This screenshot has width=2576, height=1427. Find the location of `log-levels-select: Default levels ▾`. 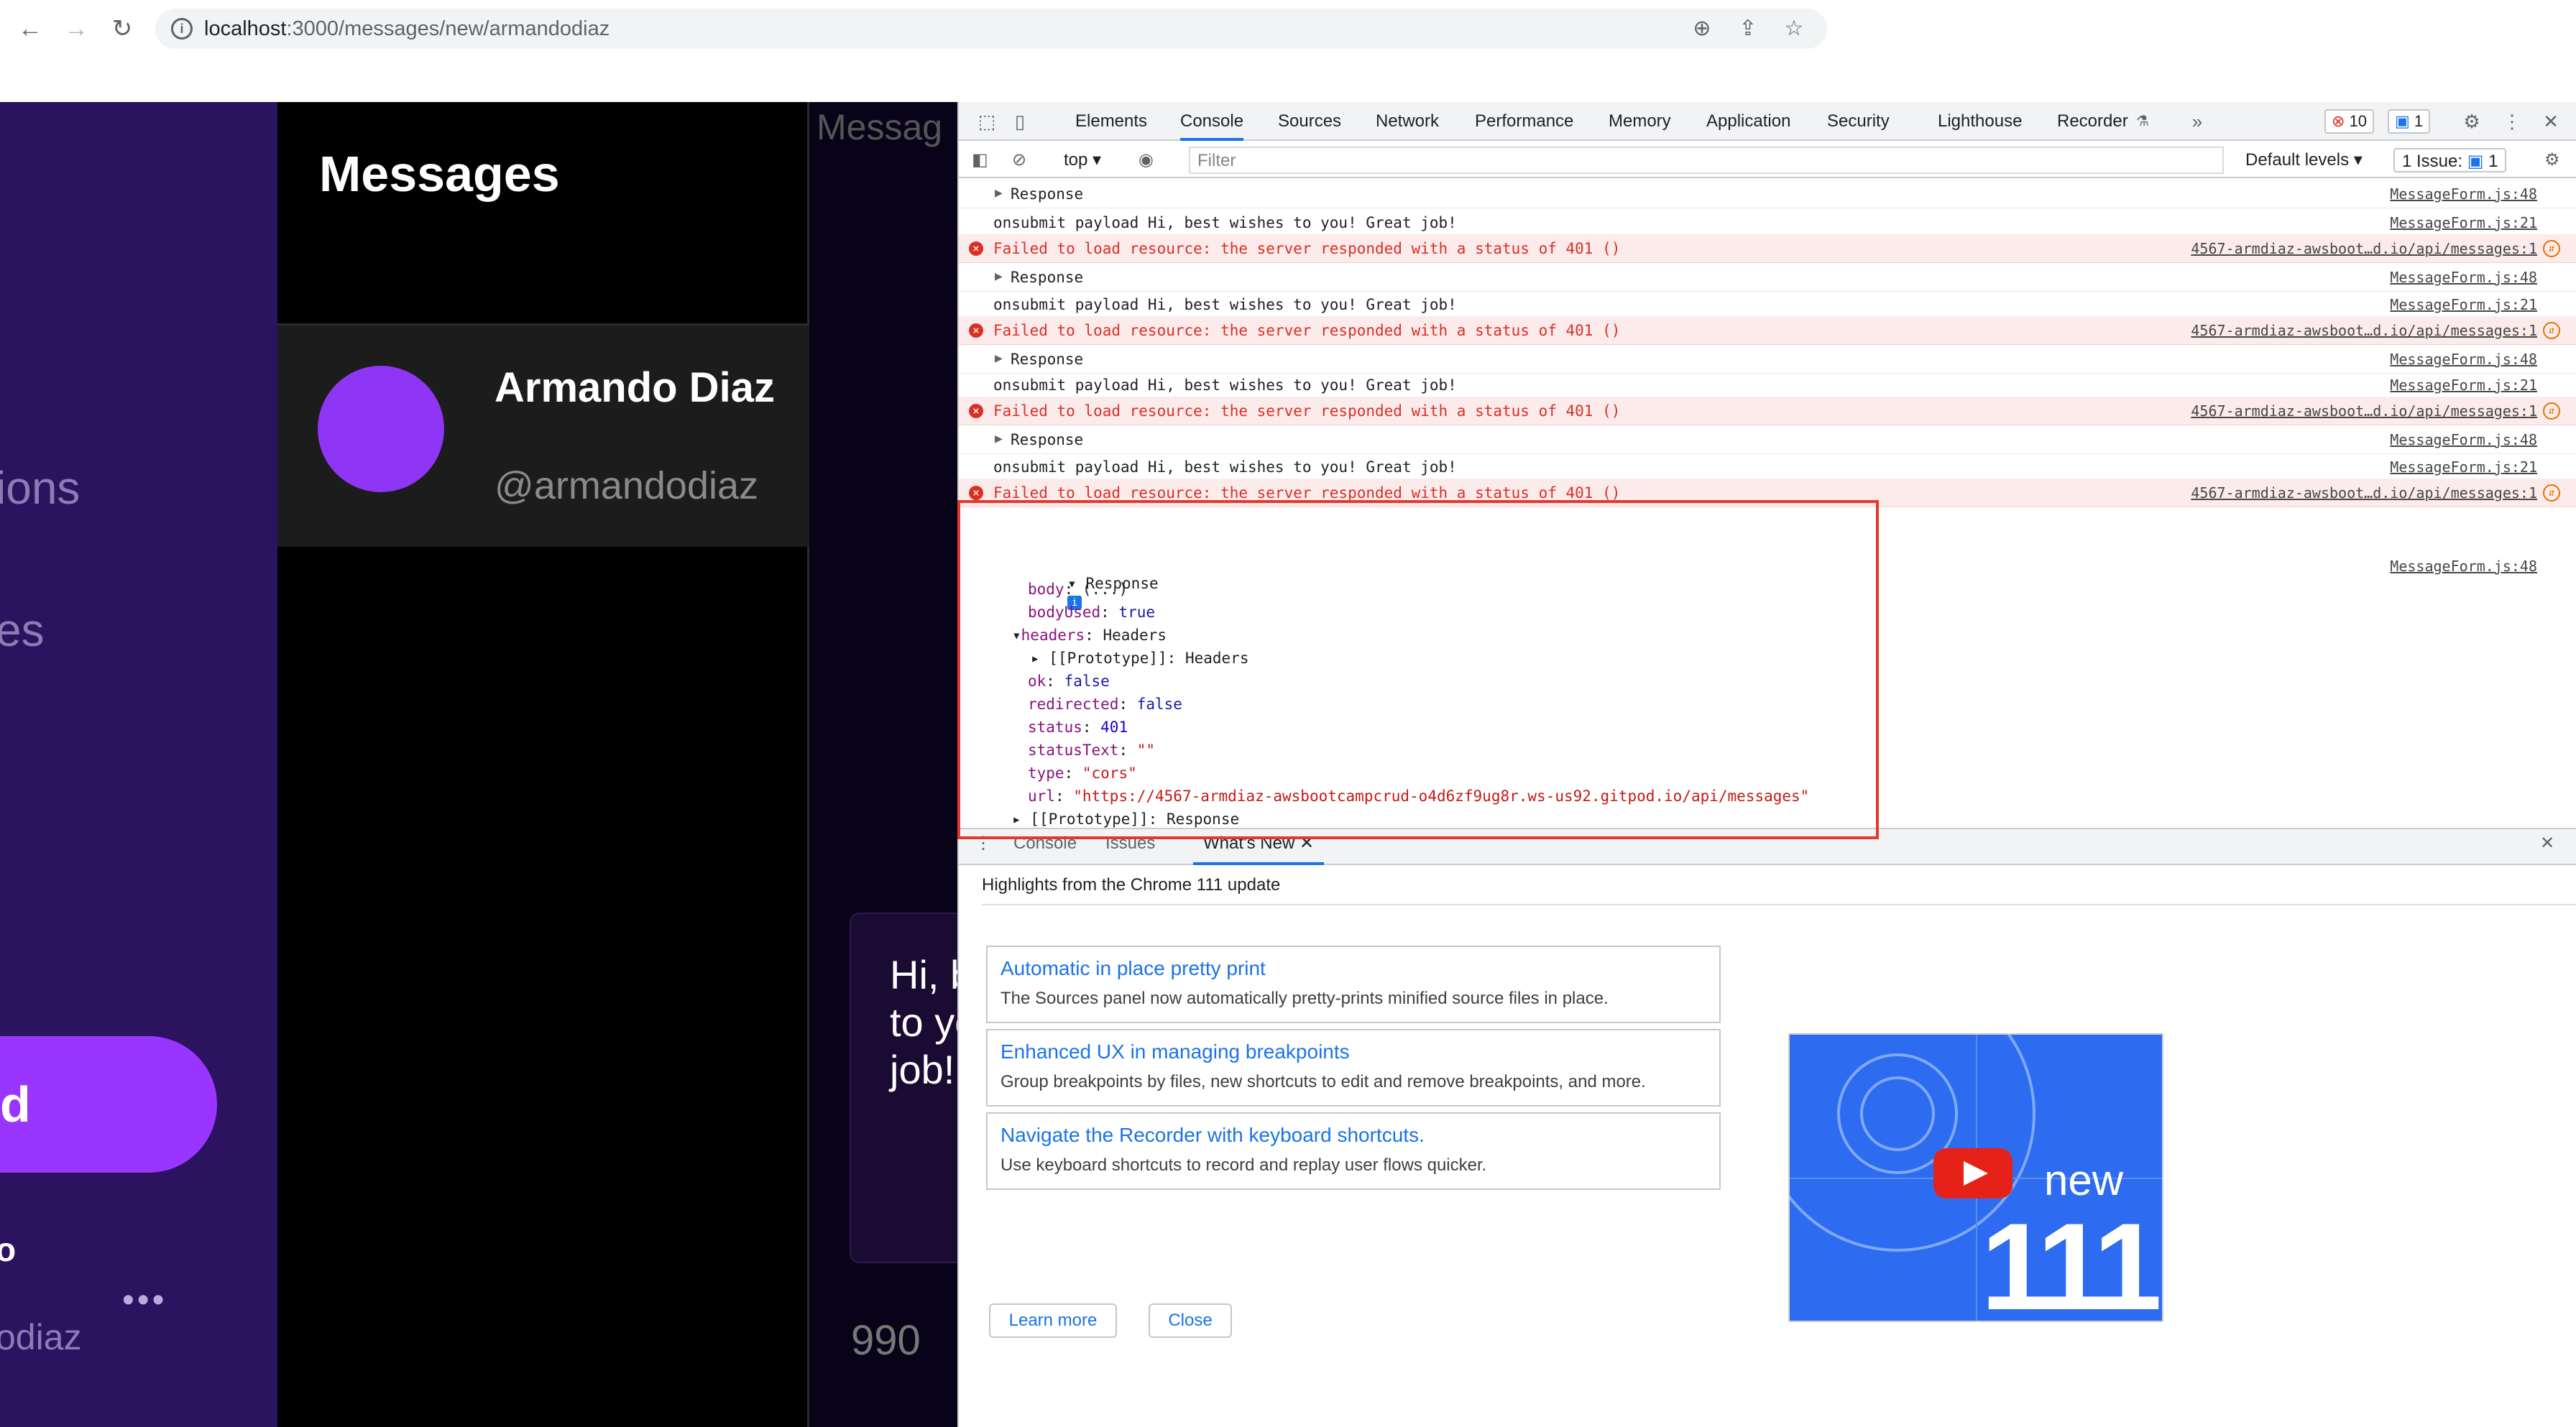

log-levels-select: Default levels ▾ is located at coordinates (2304, 160).